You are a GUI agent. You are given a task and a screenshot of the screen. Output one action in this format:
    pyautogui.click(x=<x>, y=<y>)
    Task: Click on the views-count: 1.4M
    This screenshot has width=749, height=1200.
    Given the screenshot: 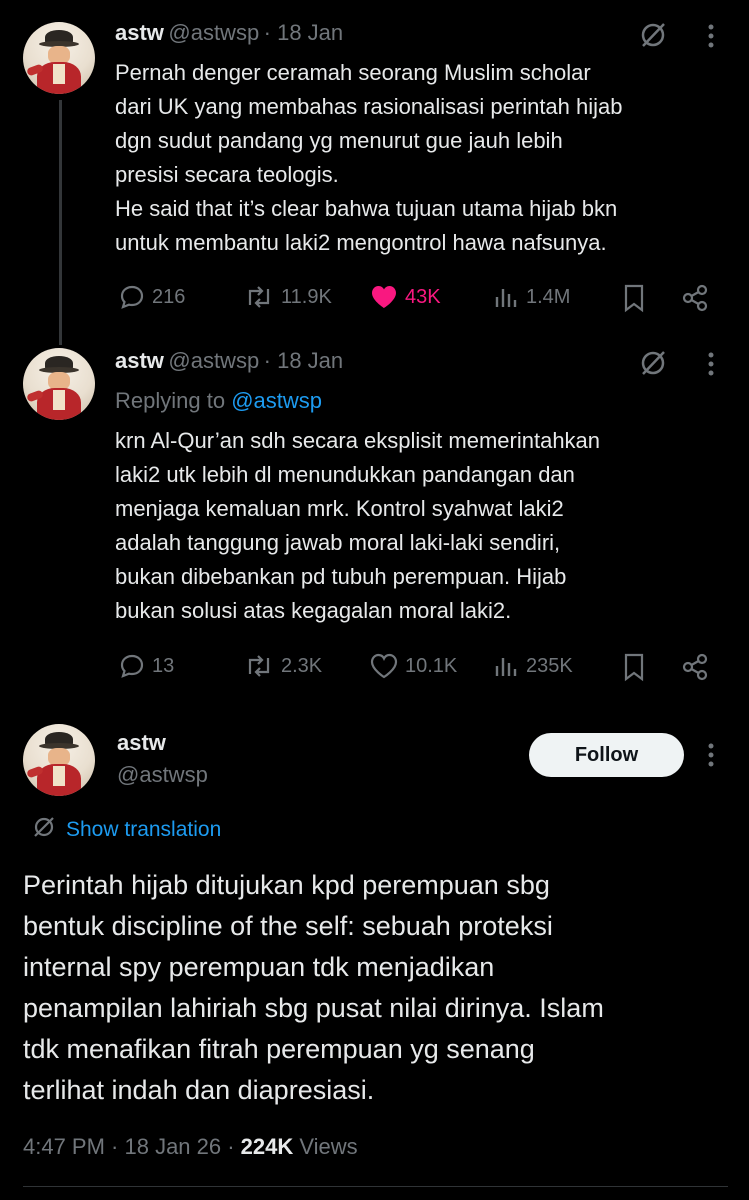 What is the action you would take?
    pyautogui.click(x=548, y=296)
    